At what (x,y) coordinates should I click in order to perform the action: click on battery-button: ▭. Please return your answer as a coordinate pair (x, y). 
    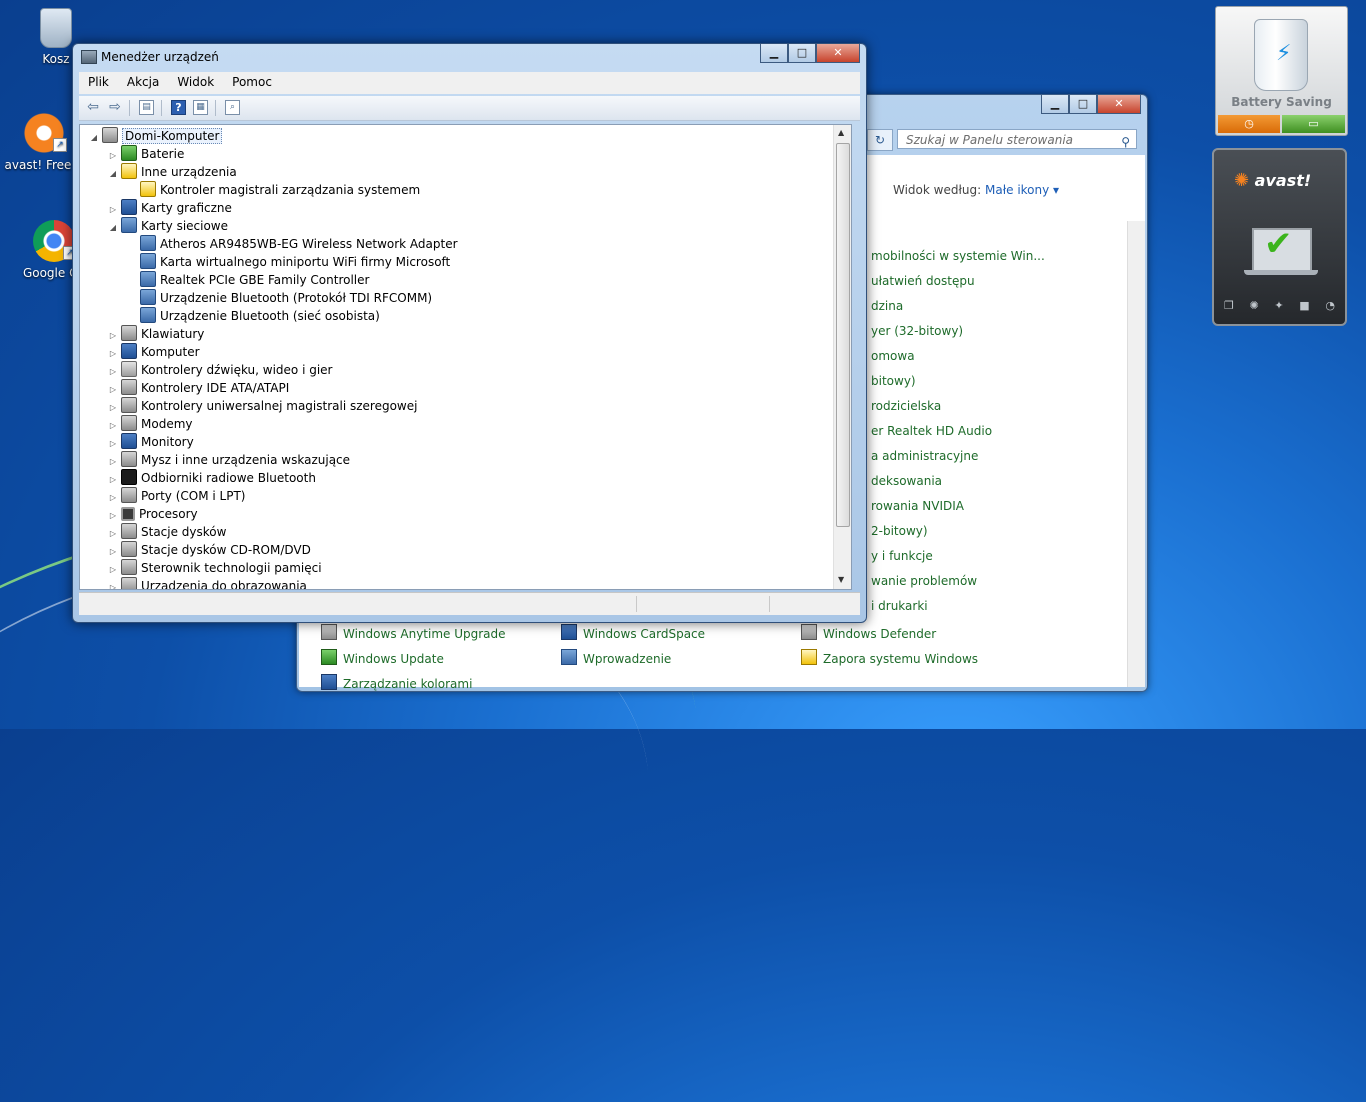
    Looking at the image, I should click on (1313, 124).